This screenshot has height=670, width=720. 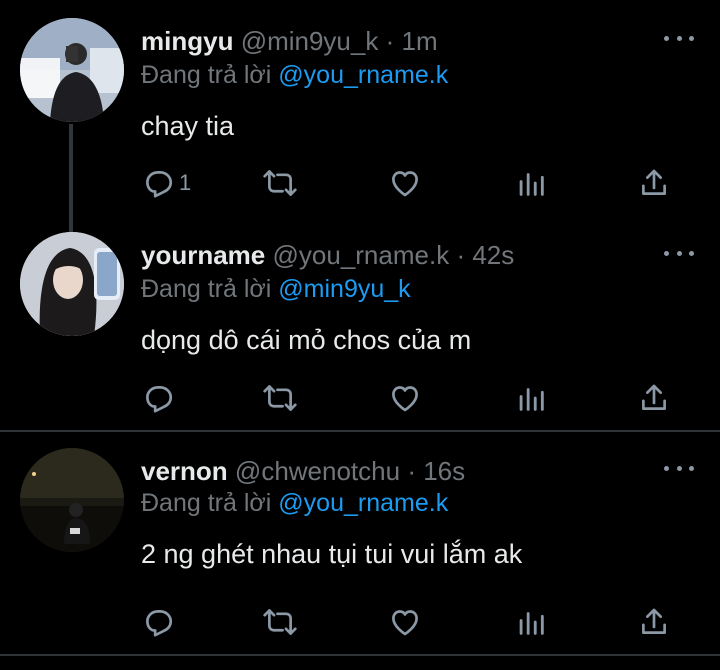 I want to click on reply-context: Đang trả lời @min9yu_k, so click(x=276, y=289).